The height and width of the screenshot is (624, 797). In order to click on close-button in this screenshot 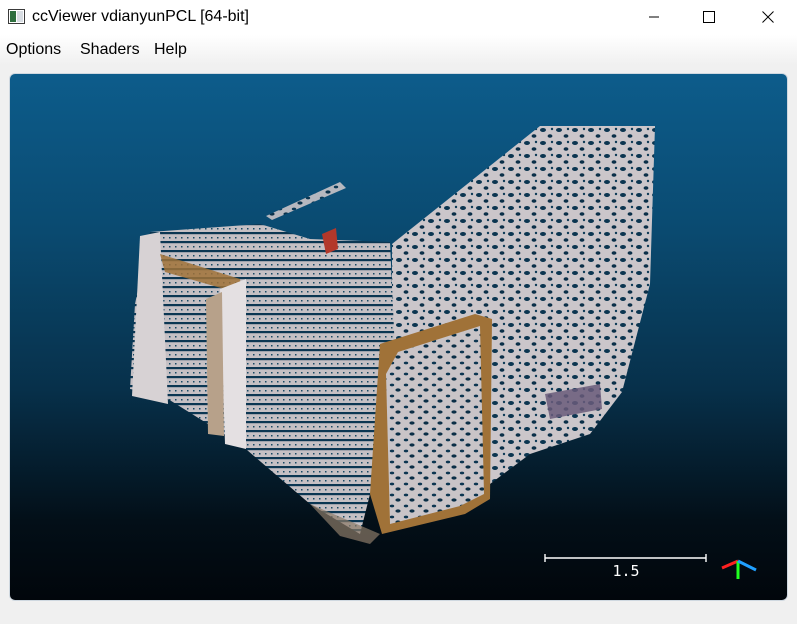, I will do `click(768, 17)`.